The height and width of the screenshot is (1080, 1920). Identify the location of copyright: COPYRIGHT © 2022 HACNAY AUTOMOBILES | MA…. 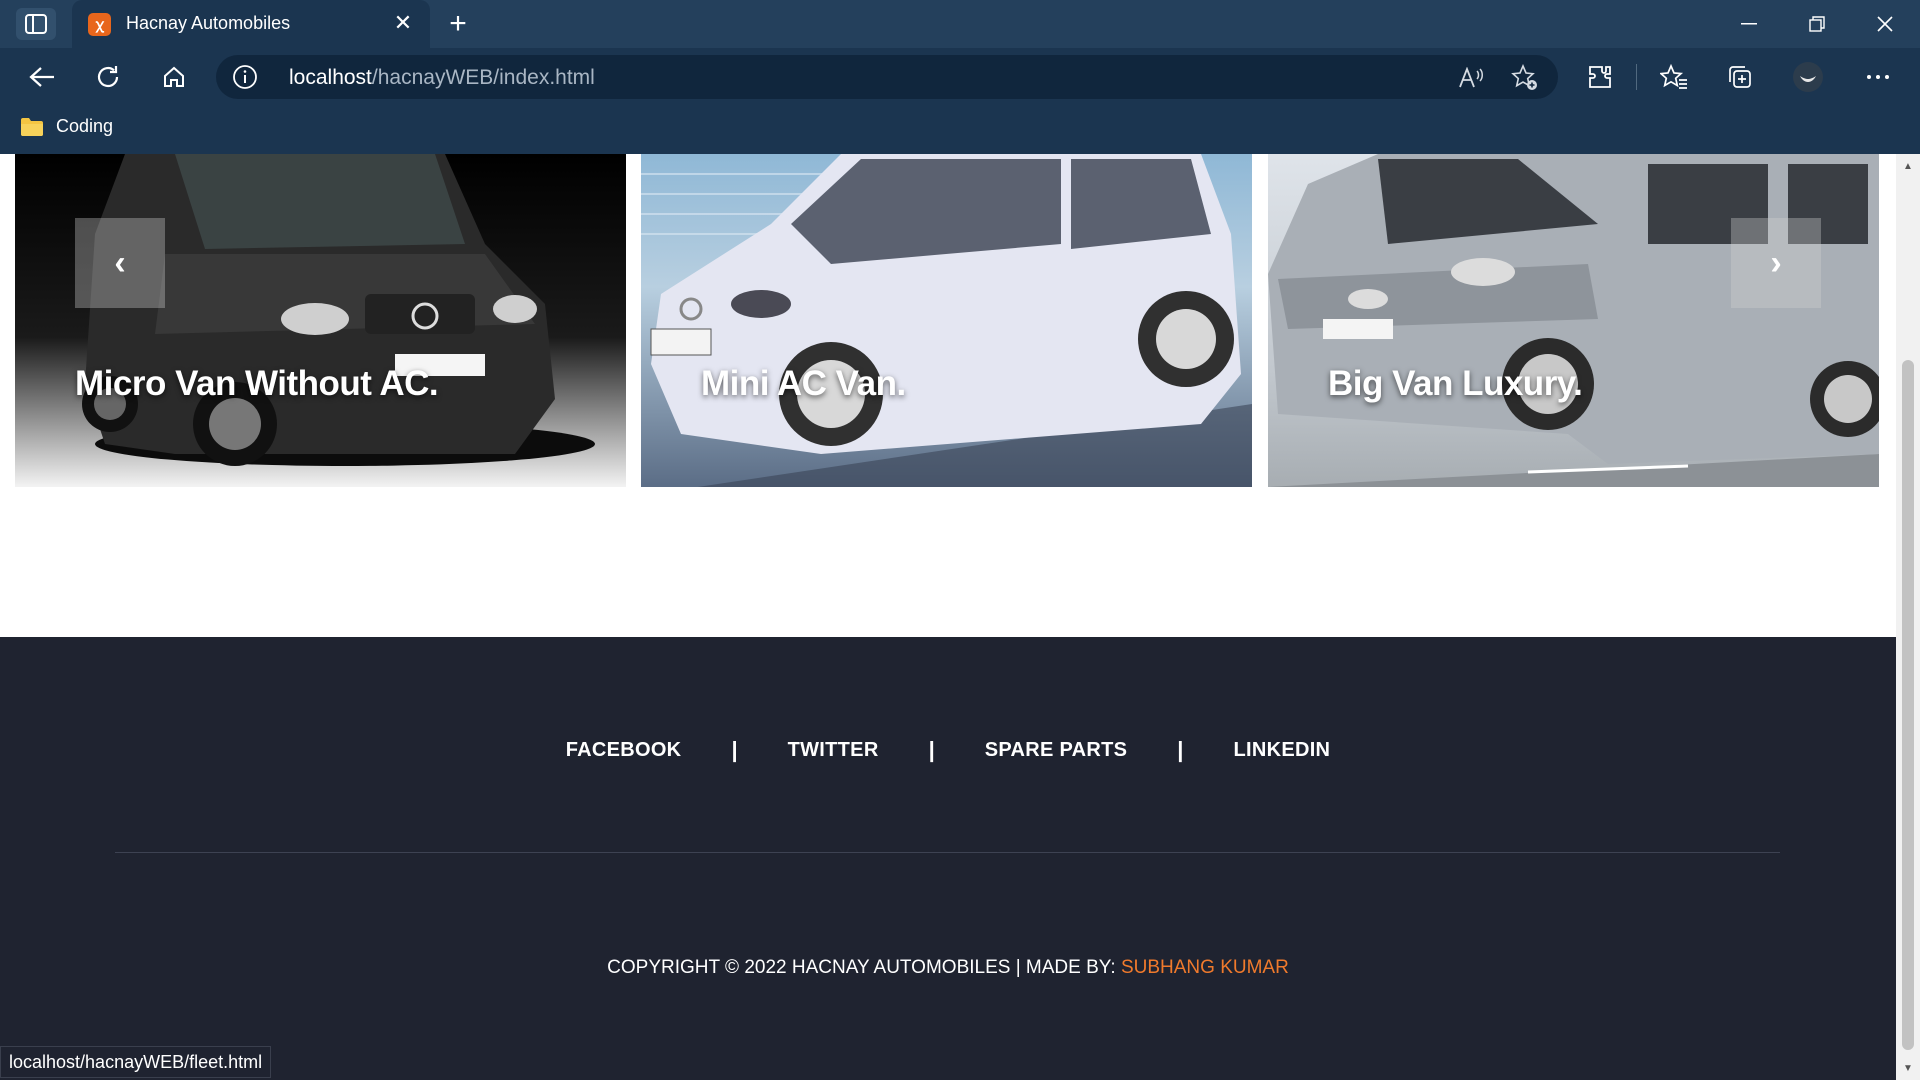
(948, 968).